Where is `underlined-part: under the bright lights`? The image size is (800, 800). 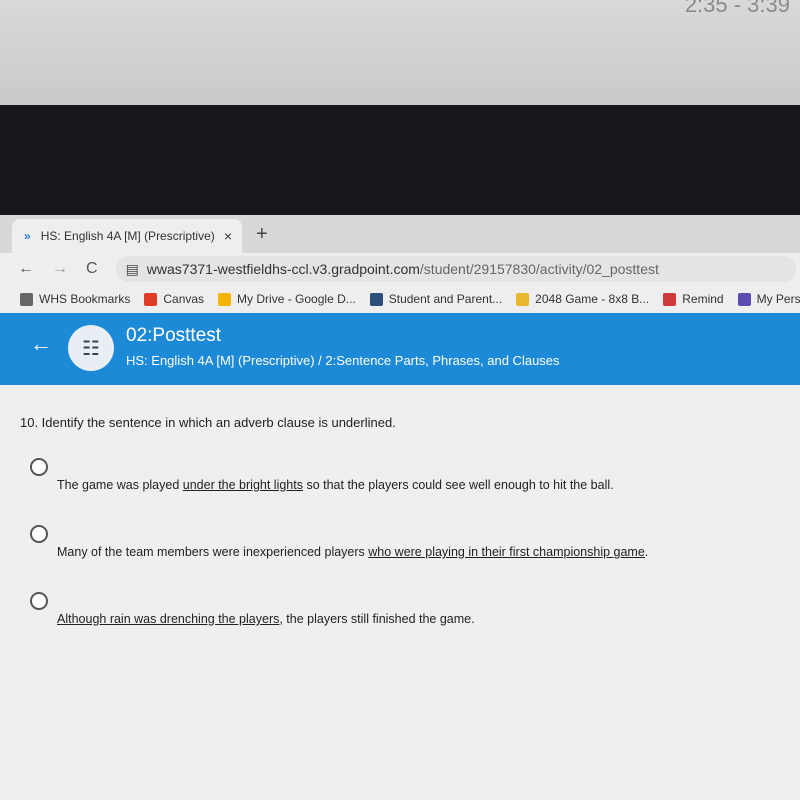 underlined-part: under the bright lights is located at coordinates (242, 485).